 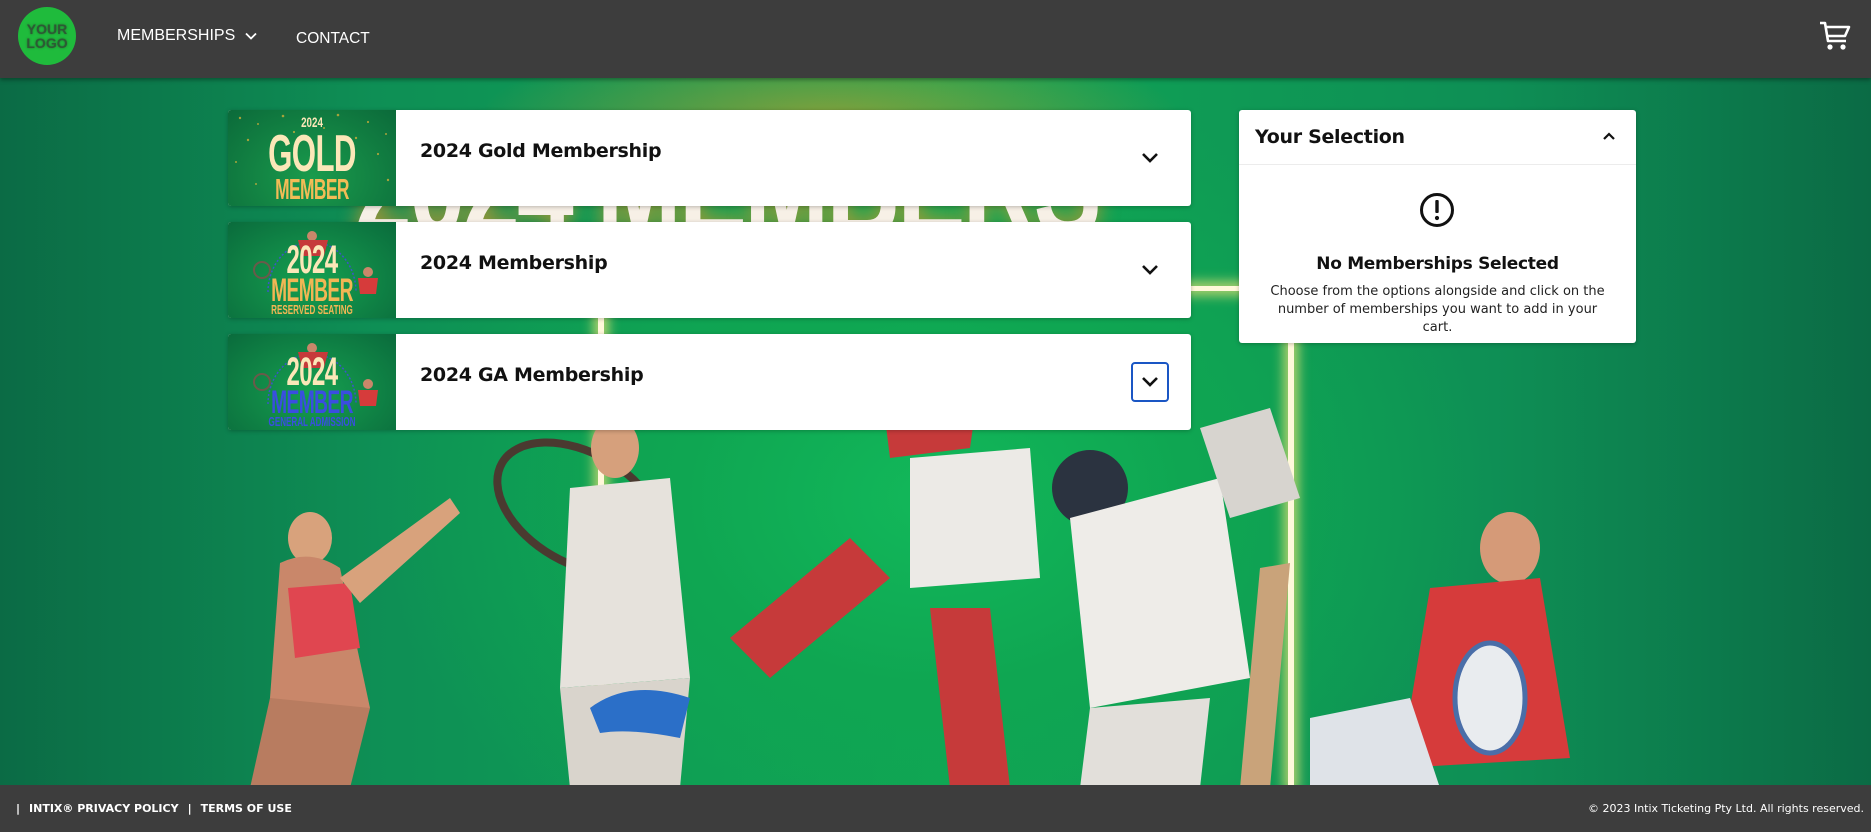 What do you see at coordinates (246, 808) in the screenshot?
I see `terms-of-use-link: TERMS OF USE` at bounding box center [246, 808].